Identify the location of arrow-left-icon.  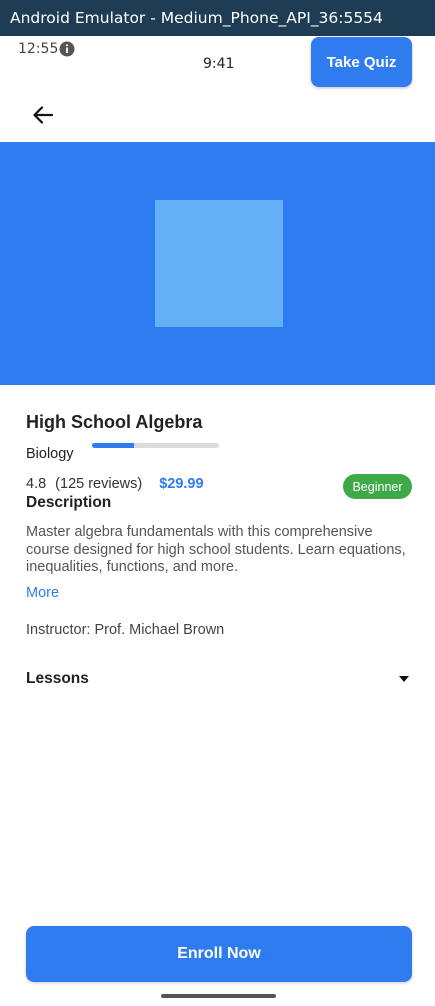
(43, 117).